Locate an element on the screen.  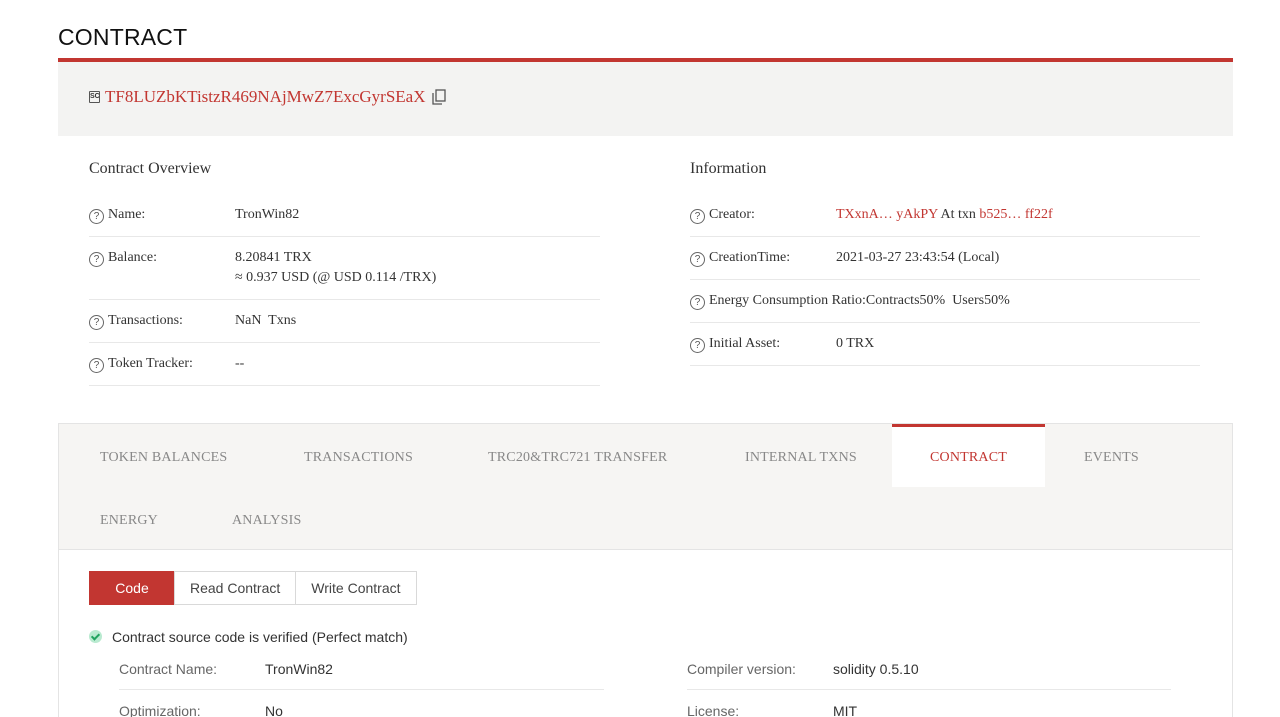
overview-row-transactions: ? Transactions: NaN Txns is located at coordinates (344, 321).